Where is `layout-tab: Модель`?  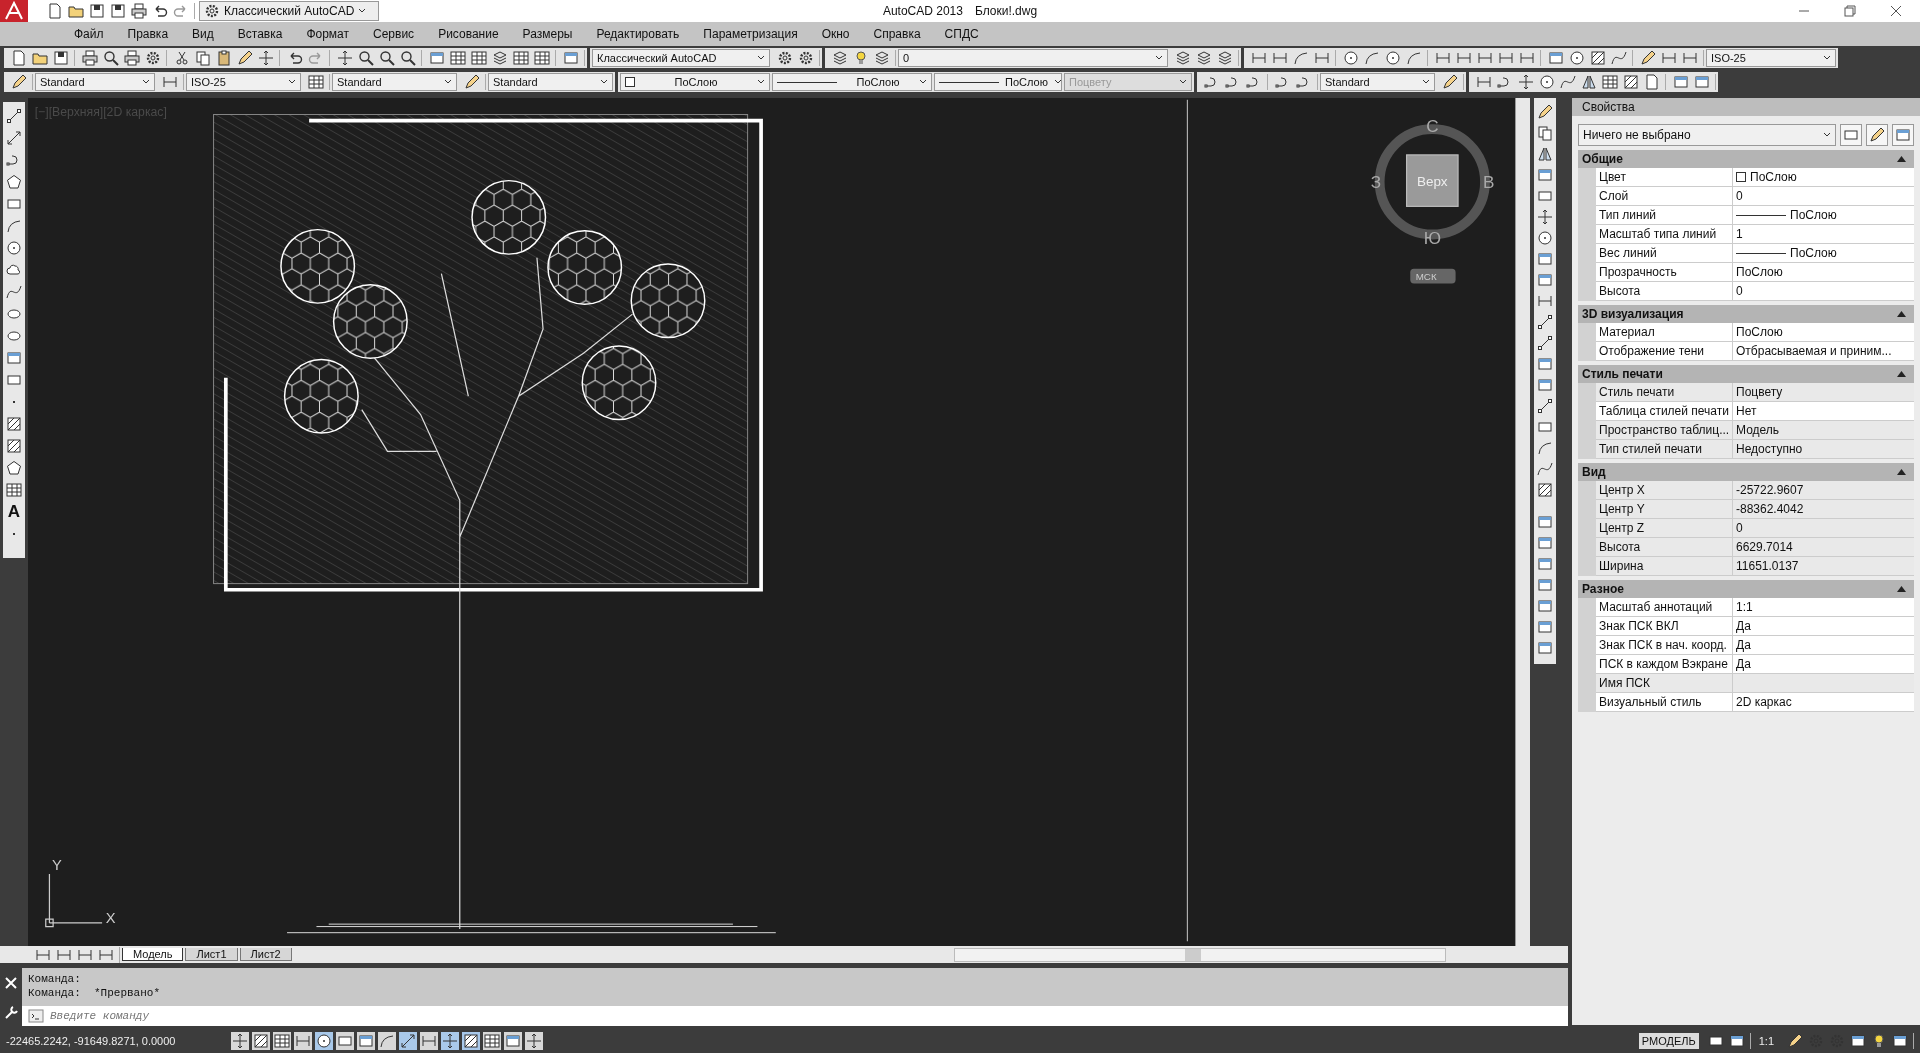
layout-tab: Модель is located at coordinates (153, 954).